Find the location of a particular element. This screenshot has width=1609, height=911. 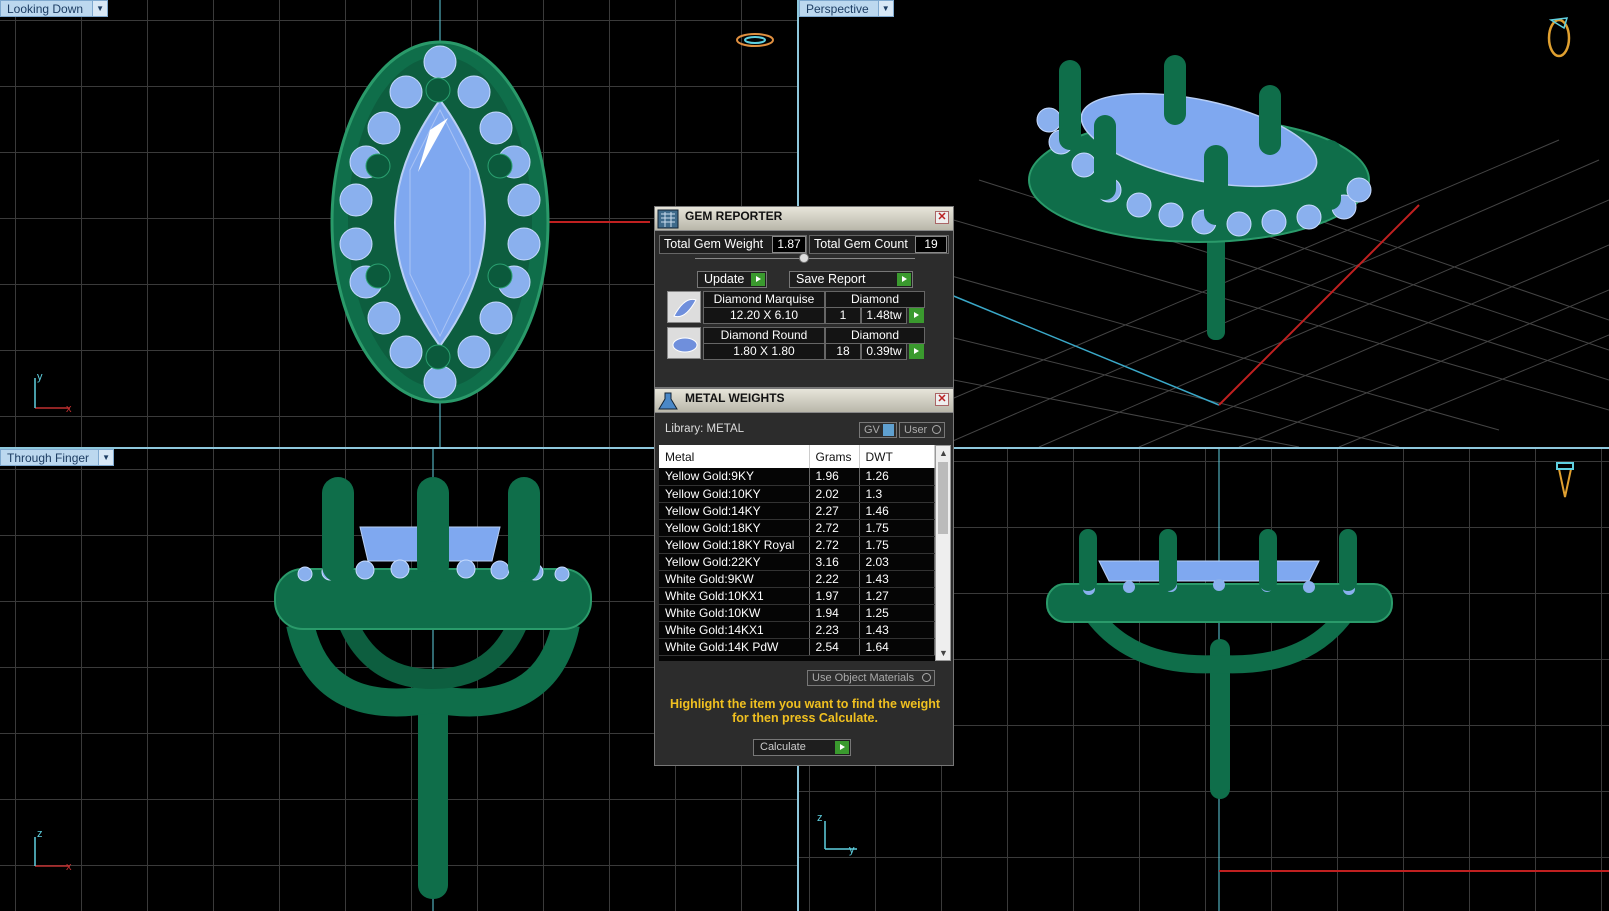

table-row: White Gold:9KW 2.22 1.43 is located at coordinates (797, 579).